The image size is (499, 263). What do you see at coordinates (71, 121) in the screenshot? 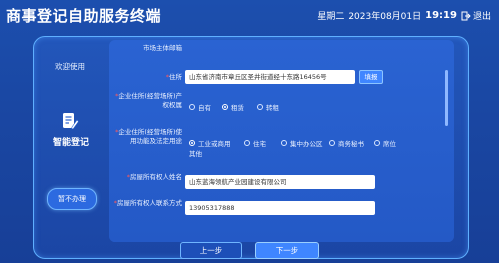
I see `document-edit-icon` at bounding box center [71, 121].